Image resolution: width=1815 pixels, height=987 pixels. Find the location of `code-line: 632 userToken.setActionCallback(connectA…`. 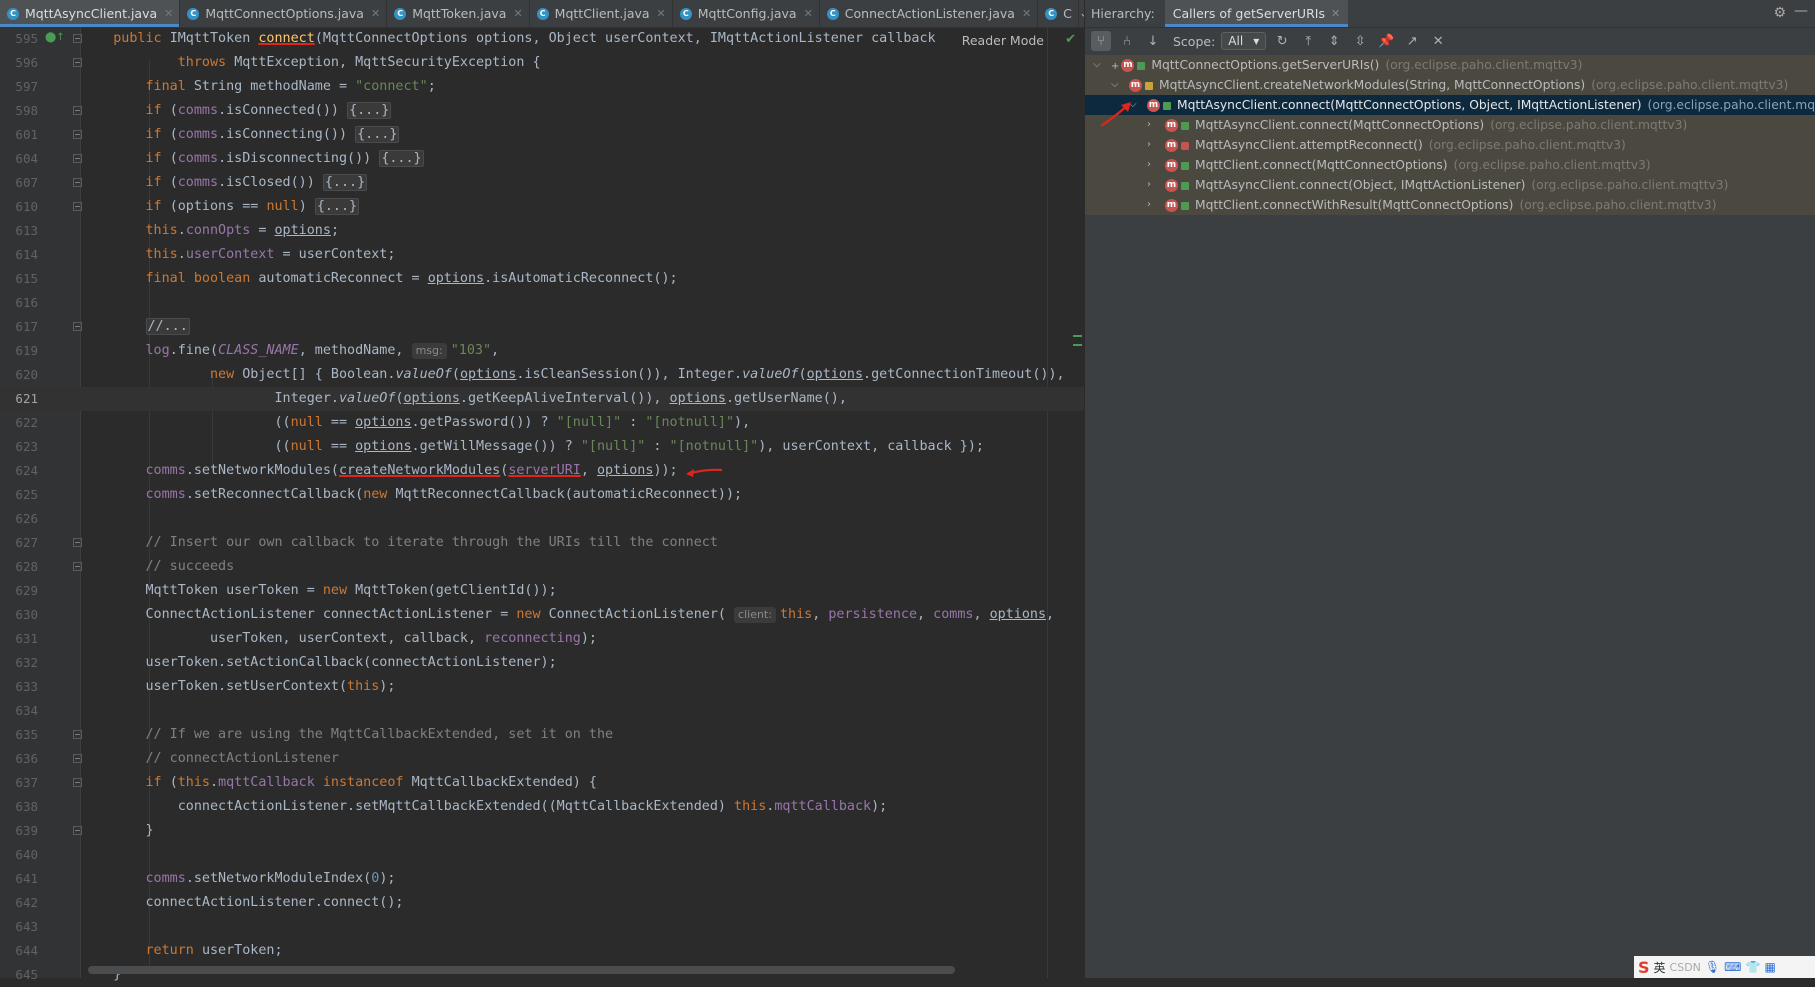

code-line: 632 userToken.setActionCallback(connectA… is located at coordinates (542, 663).